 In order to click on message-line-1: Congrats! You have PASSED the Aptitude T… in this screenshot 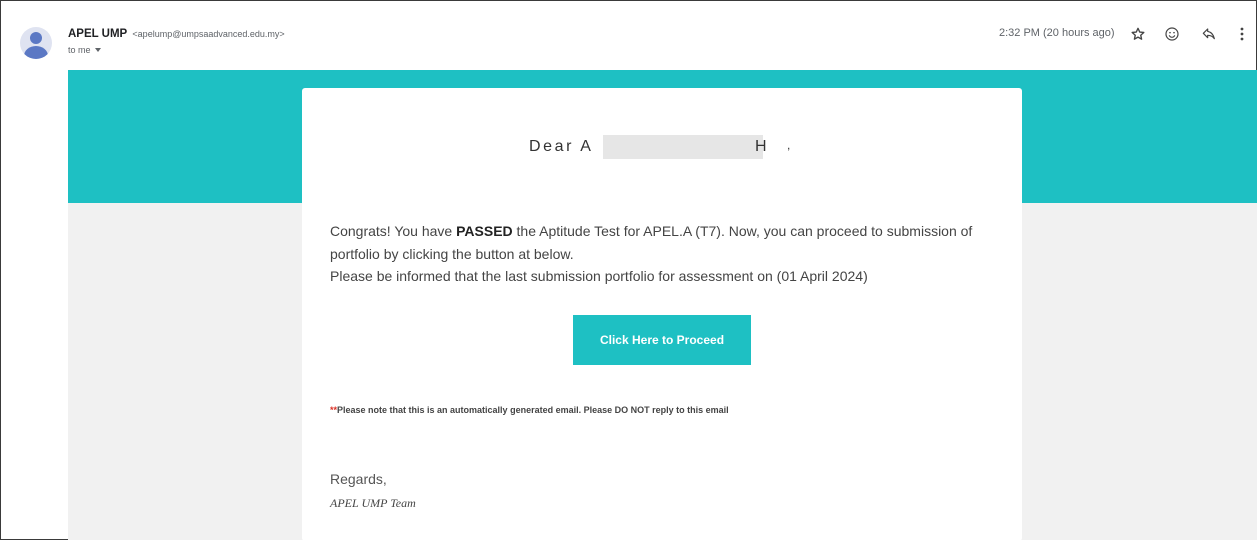, I will do `click(651, 231)`.